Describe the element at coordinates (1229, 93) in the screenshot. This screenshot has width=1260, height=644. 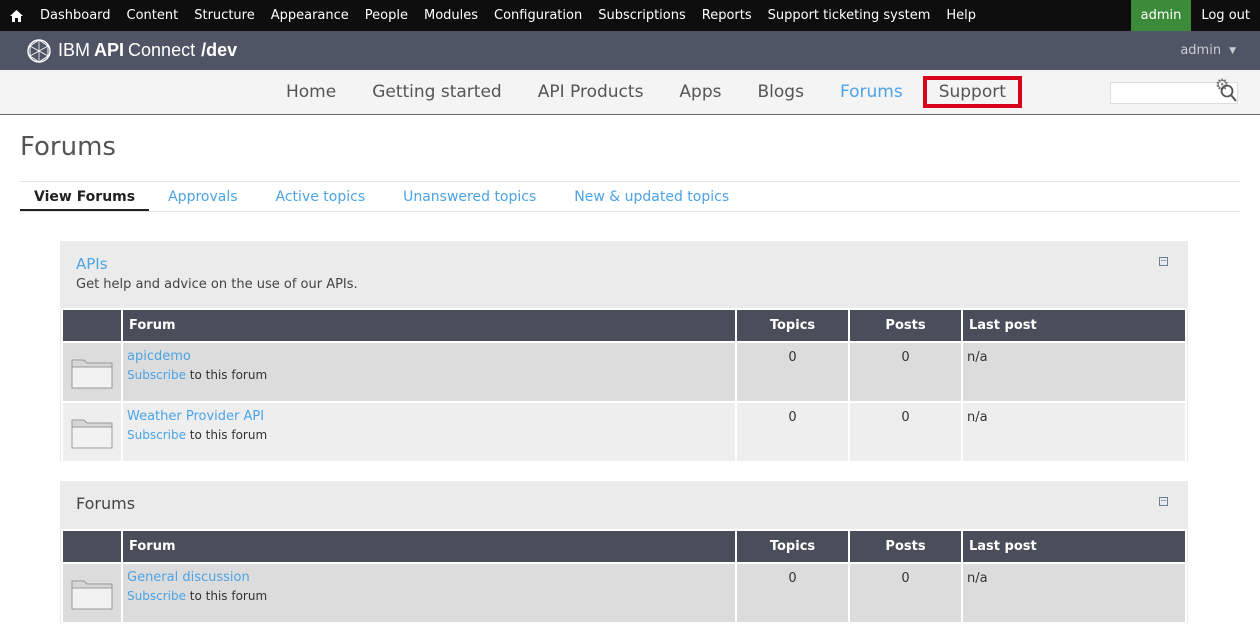
I see `search-icon` at that location.